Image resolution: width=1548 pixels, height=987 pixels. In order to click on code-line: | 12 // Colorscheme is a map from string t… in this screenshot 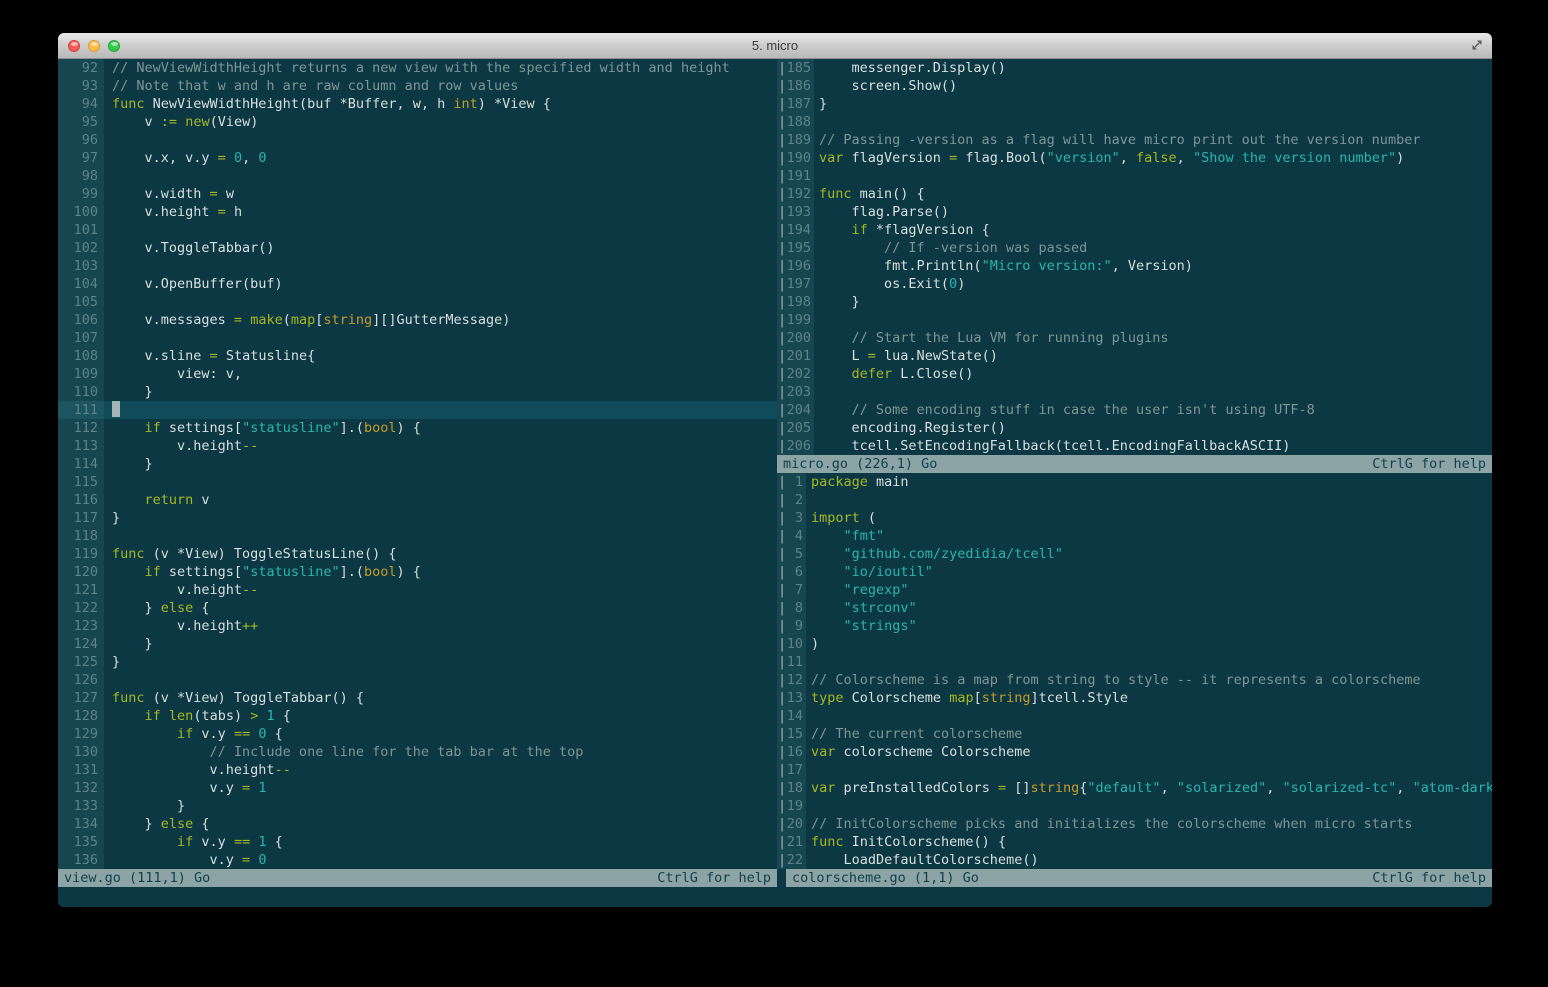, I will do `click(1134, 680)`.